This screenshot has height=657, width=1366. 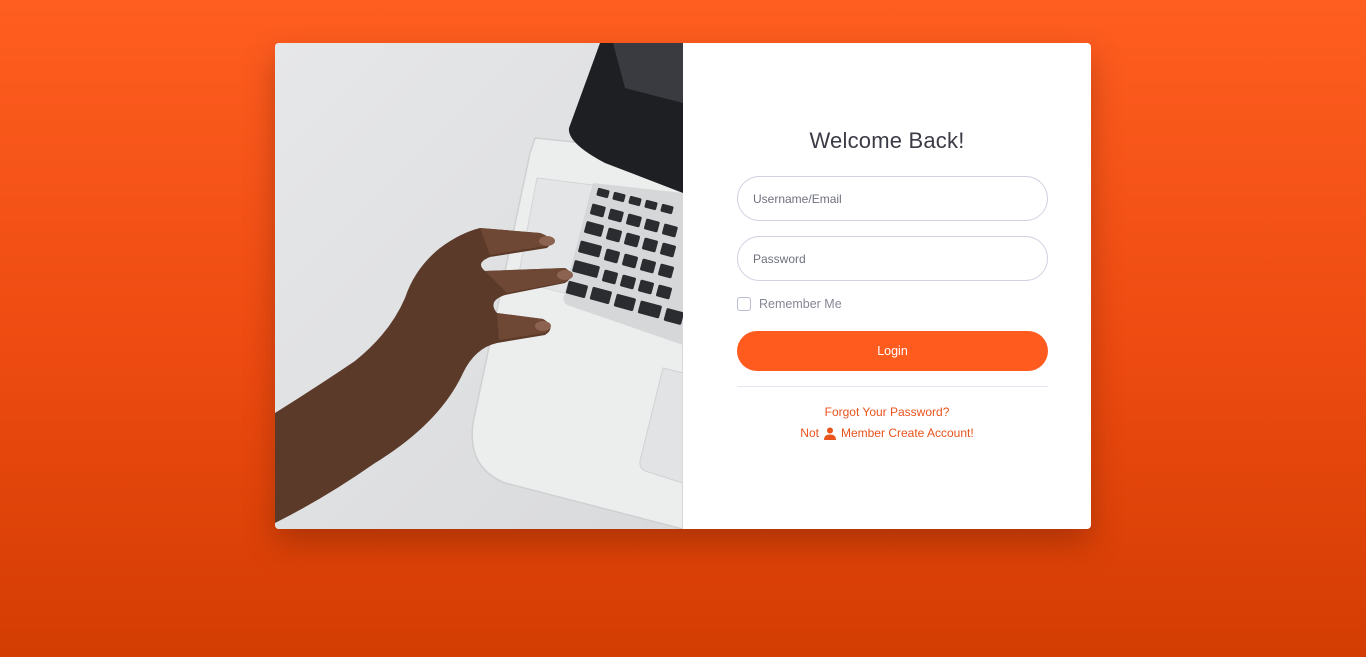 I want to click on forgot-password-link: Forgot Your Password?, so click(x=887, y=412).